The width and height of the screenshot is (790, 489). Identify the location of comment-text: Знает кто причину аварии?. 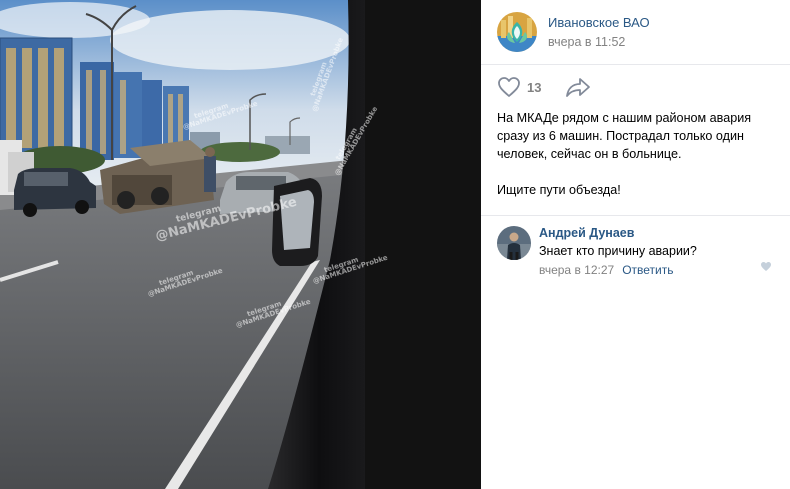
(618, 251).